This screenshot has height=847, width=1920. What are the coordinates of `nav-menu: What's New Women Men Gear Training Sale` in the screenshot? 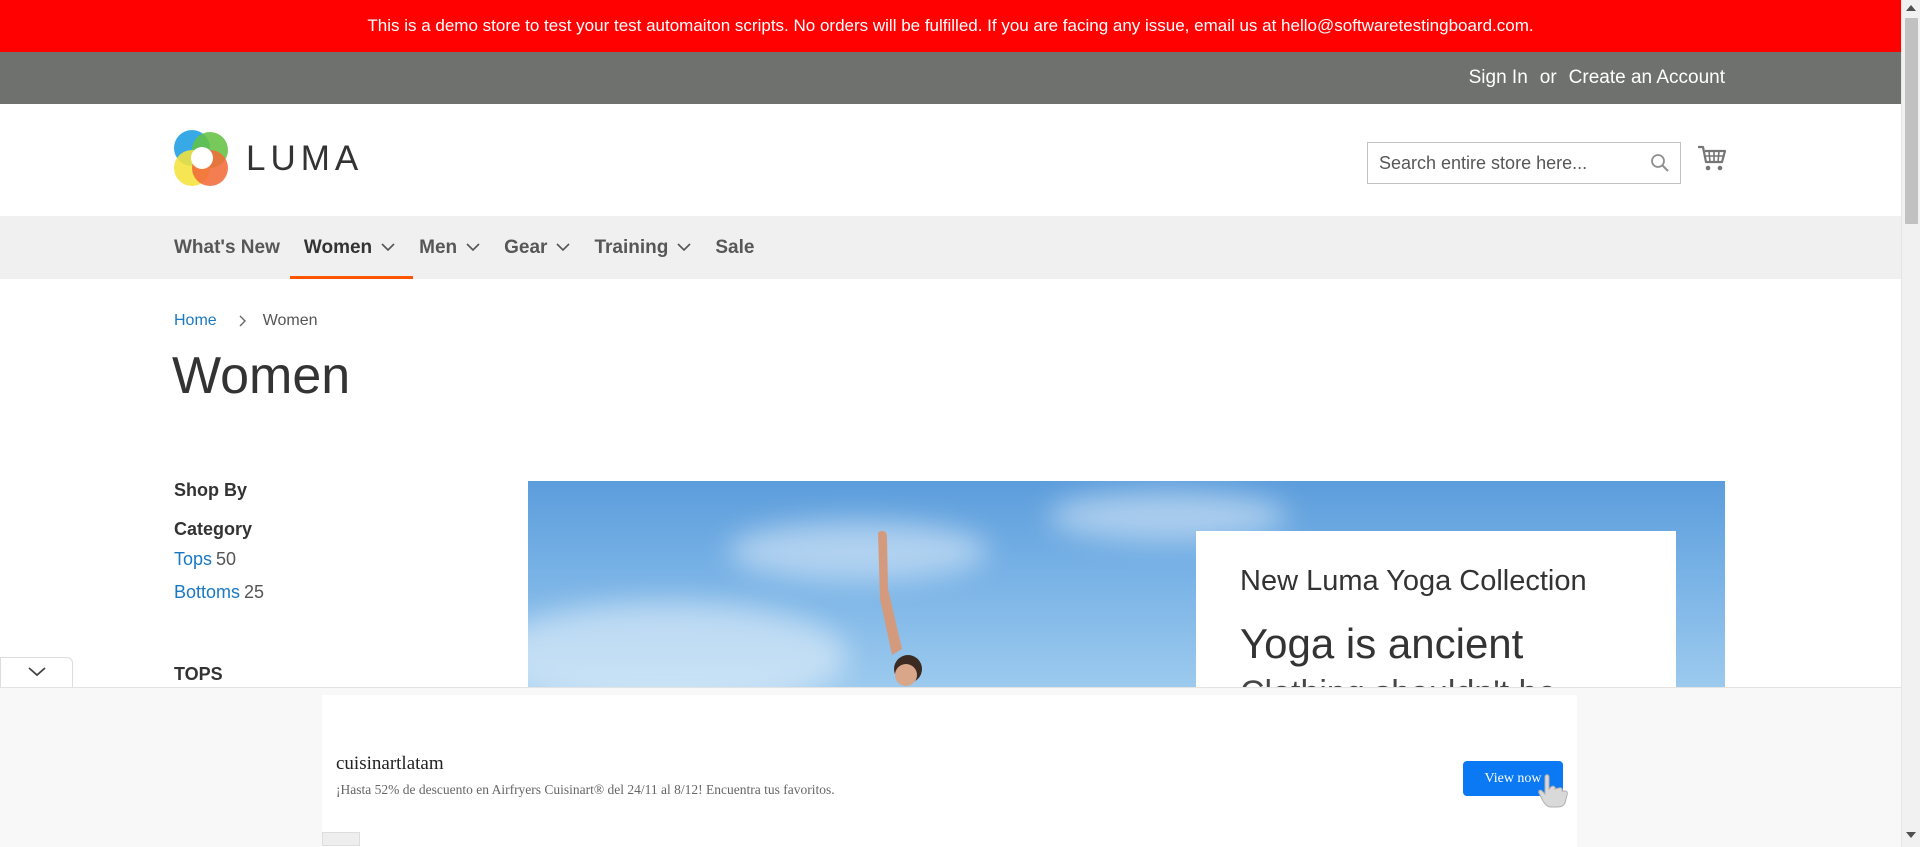 It's located at (476, 247).